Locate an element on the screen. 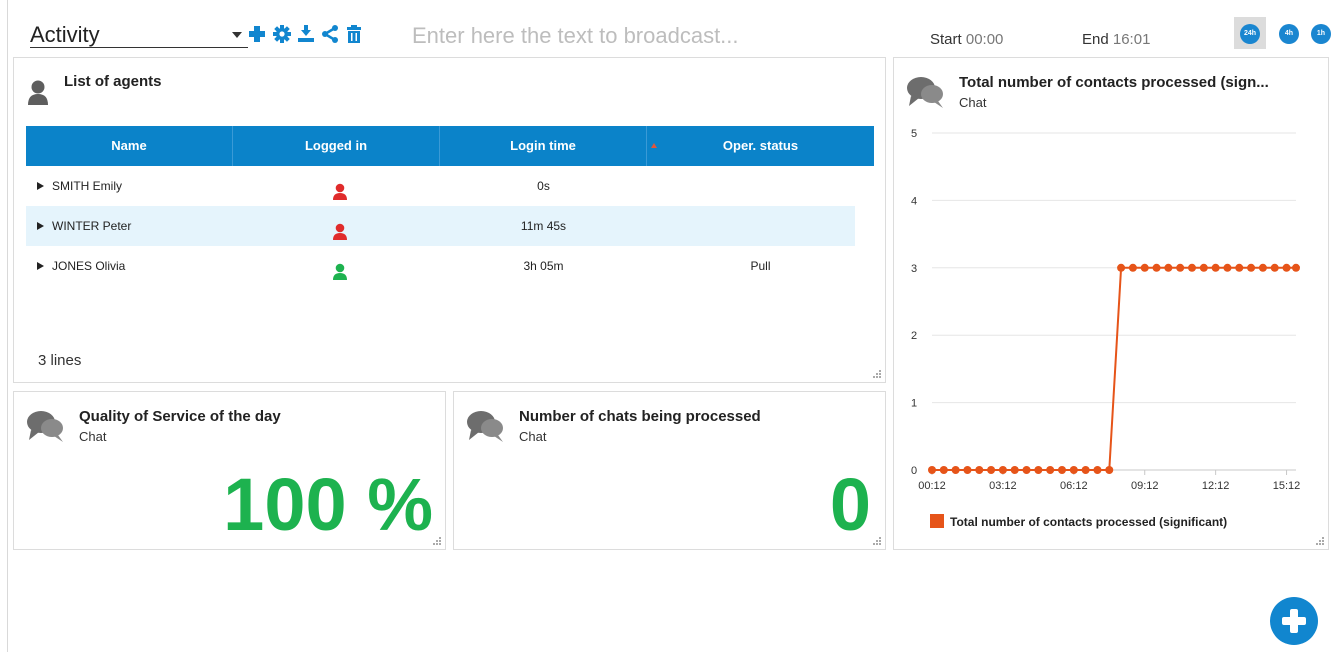  table-row: WINTER Peter 11m 45s is located at coordinates (440, 226).